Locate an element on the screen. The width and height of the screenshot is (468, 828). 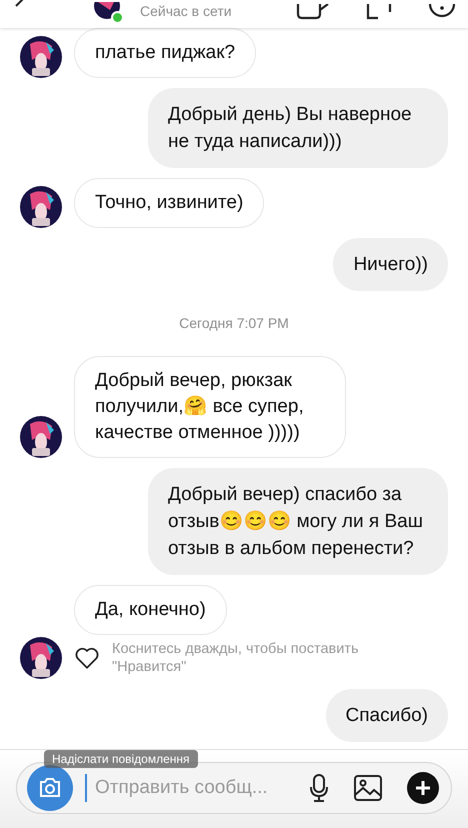
camera-icon is located at coordinates (50, 788).